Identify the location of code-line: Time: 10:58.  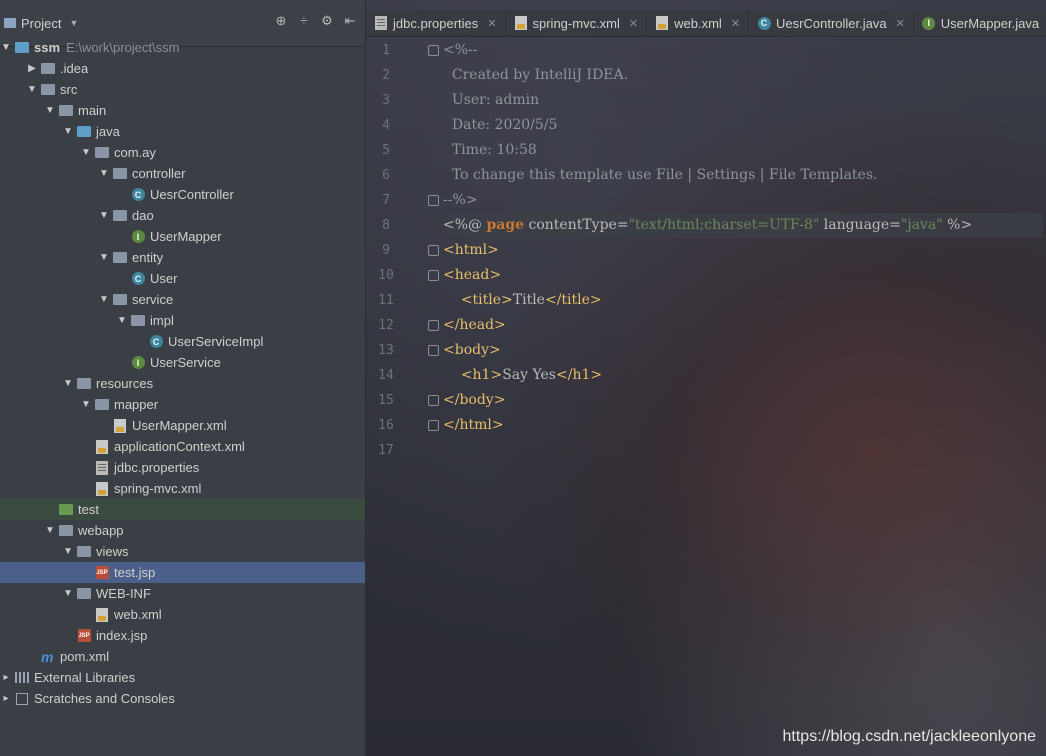
(743, 150).